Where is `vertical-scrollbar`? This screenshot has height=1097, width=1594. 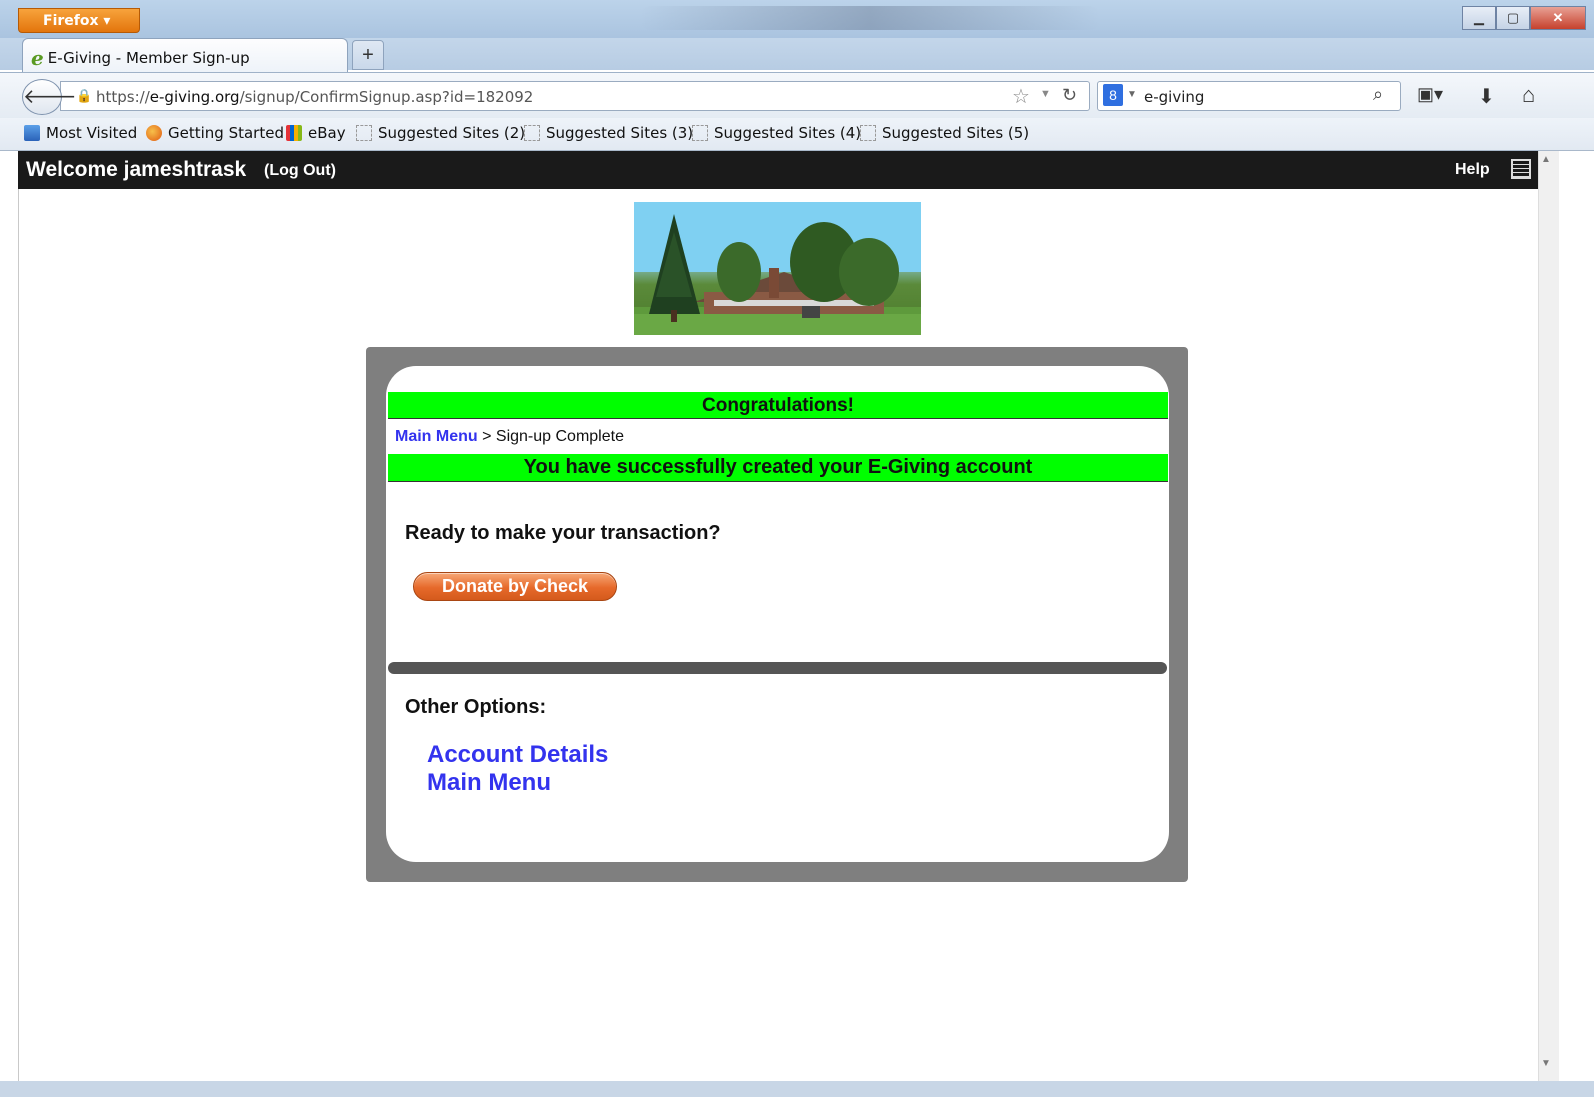 vertical-scrollbar is located at coordinates (1548, 616).